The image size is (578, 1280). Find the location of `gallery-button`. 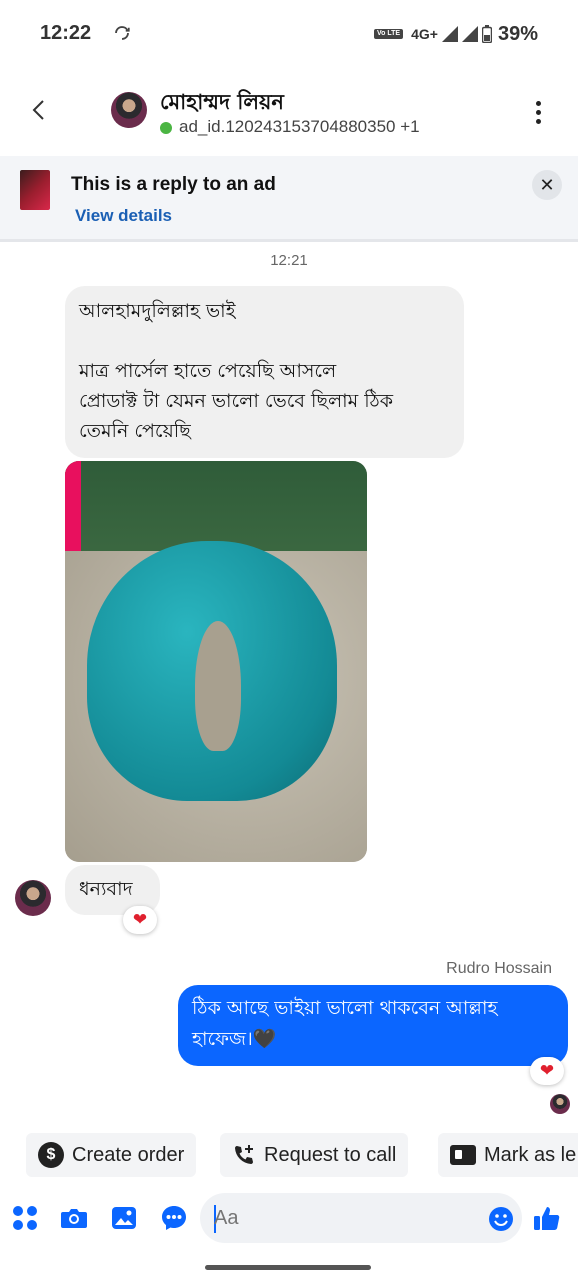

gallery-button is located at coordinates (124, 1218).